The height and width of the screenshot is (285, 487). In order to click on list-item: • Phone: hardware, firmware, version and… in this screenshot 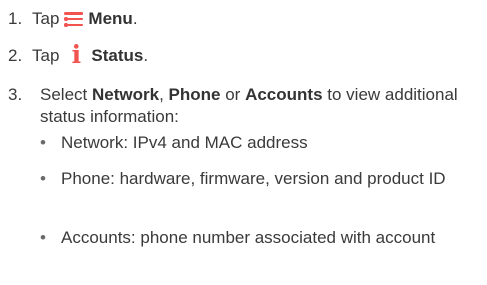, I will do `click(255, 179)`.